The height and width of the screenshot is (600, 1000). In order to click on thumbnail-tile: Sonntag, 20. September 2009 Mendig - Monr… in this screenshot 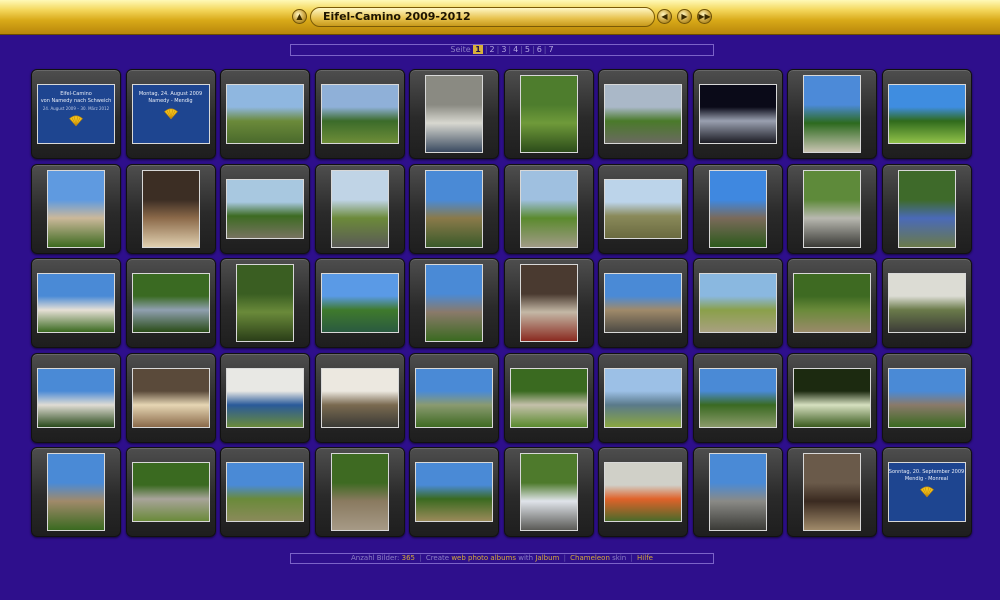, I will do `click(926, 492)`.